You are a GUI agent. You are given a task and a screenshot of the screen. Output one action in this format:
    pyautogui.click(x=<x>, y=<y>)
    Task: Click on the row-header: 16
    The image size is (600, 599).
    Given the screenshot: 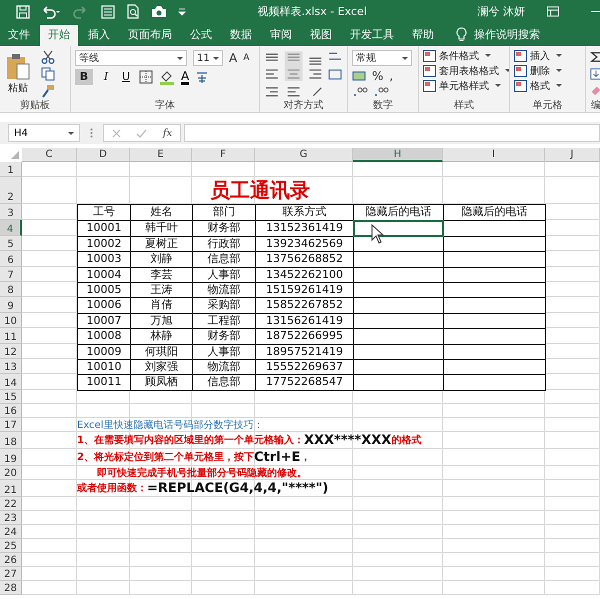 What is the action you would take?
    pyautogui.click(x=11, y=411)
    